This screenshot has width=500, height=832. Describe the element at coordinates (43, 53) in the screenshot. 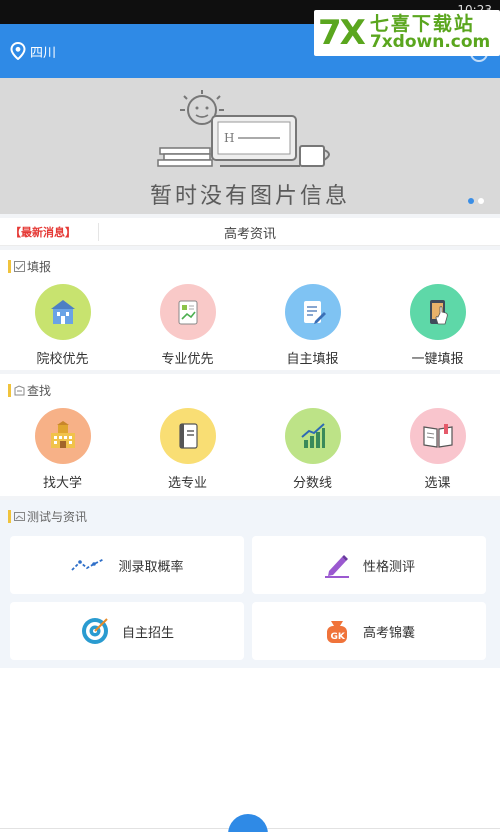

I see `location-label: 四川` at that location.